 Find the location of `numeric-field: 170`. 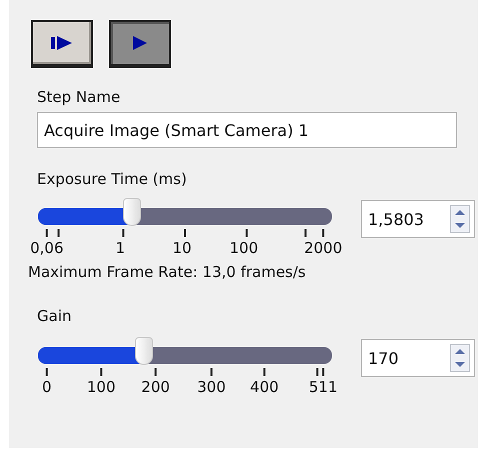

numeric-field: 170 is located at coordinates (418, 358).